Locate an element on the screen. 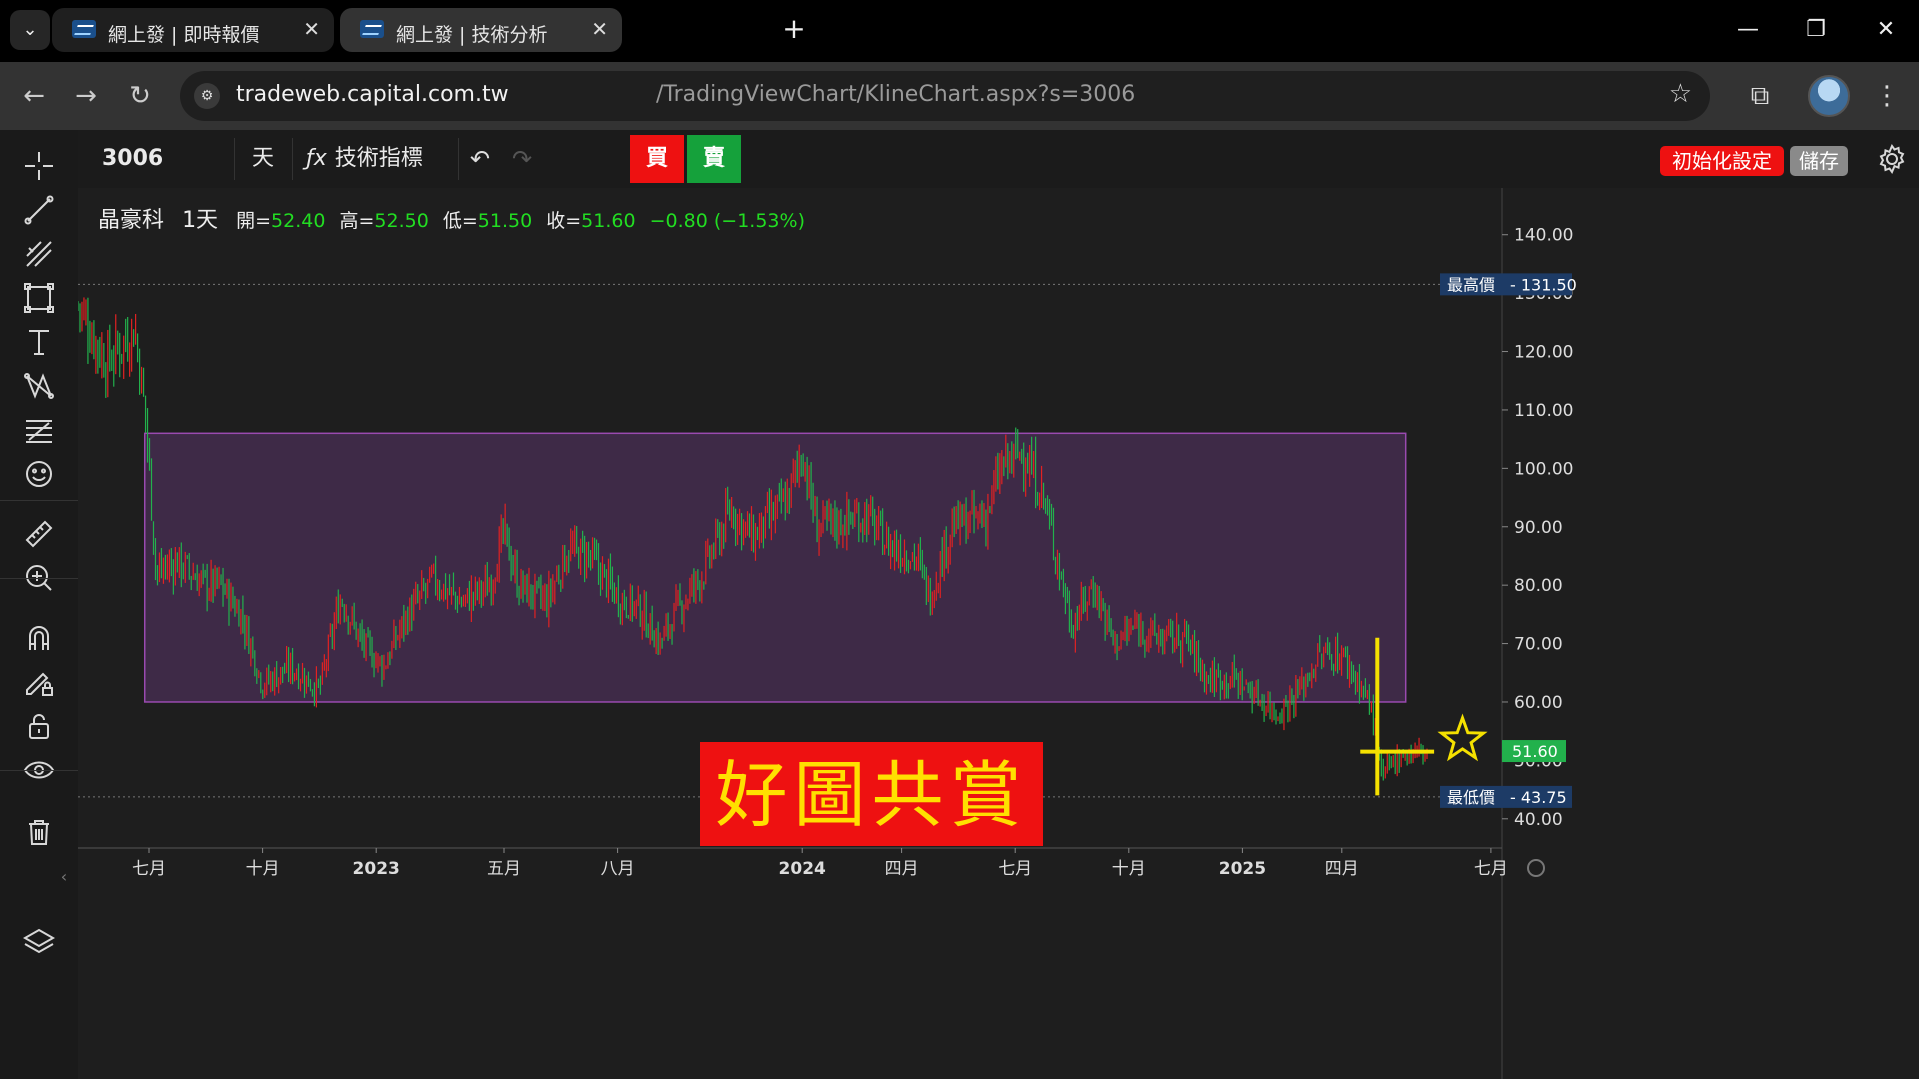 Image resolution: width=1919 pixels, height=1079 pixels. fibonacci-icon is located at coordinates (39, 431).